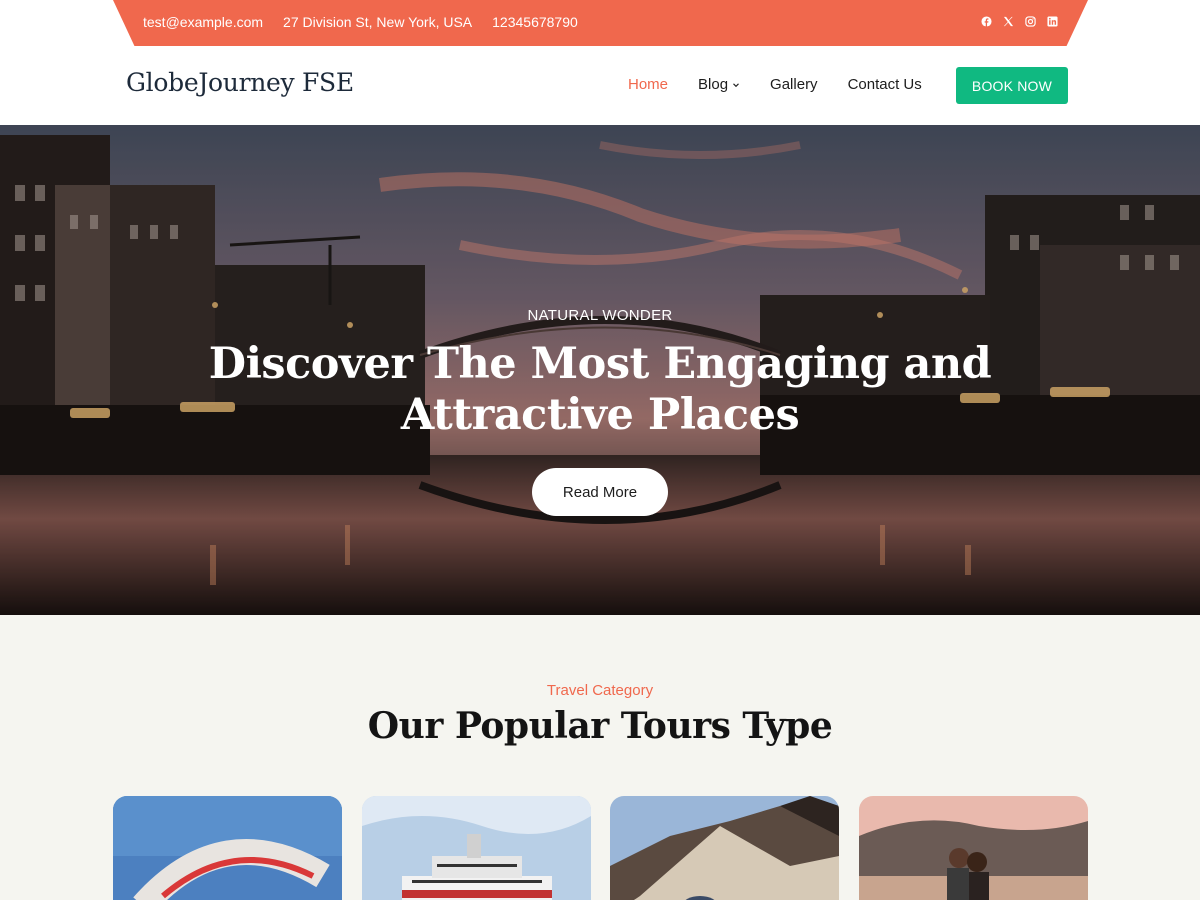 Image resolution: width=1200 pixels, height=900 pixels. What do you see at coordinates (1052, 21) in the screenshot?
I see `linkedin-icon` at bounding box center [1052, 21].